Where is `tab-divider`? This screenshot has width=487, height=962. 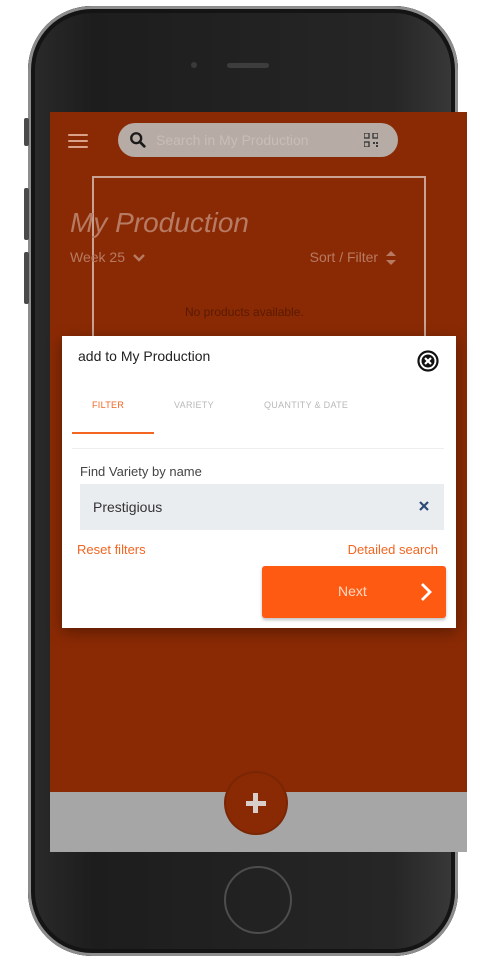 tab-divider is located at coordinates (258, 448).